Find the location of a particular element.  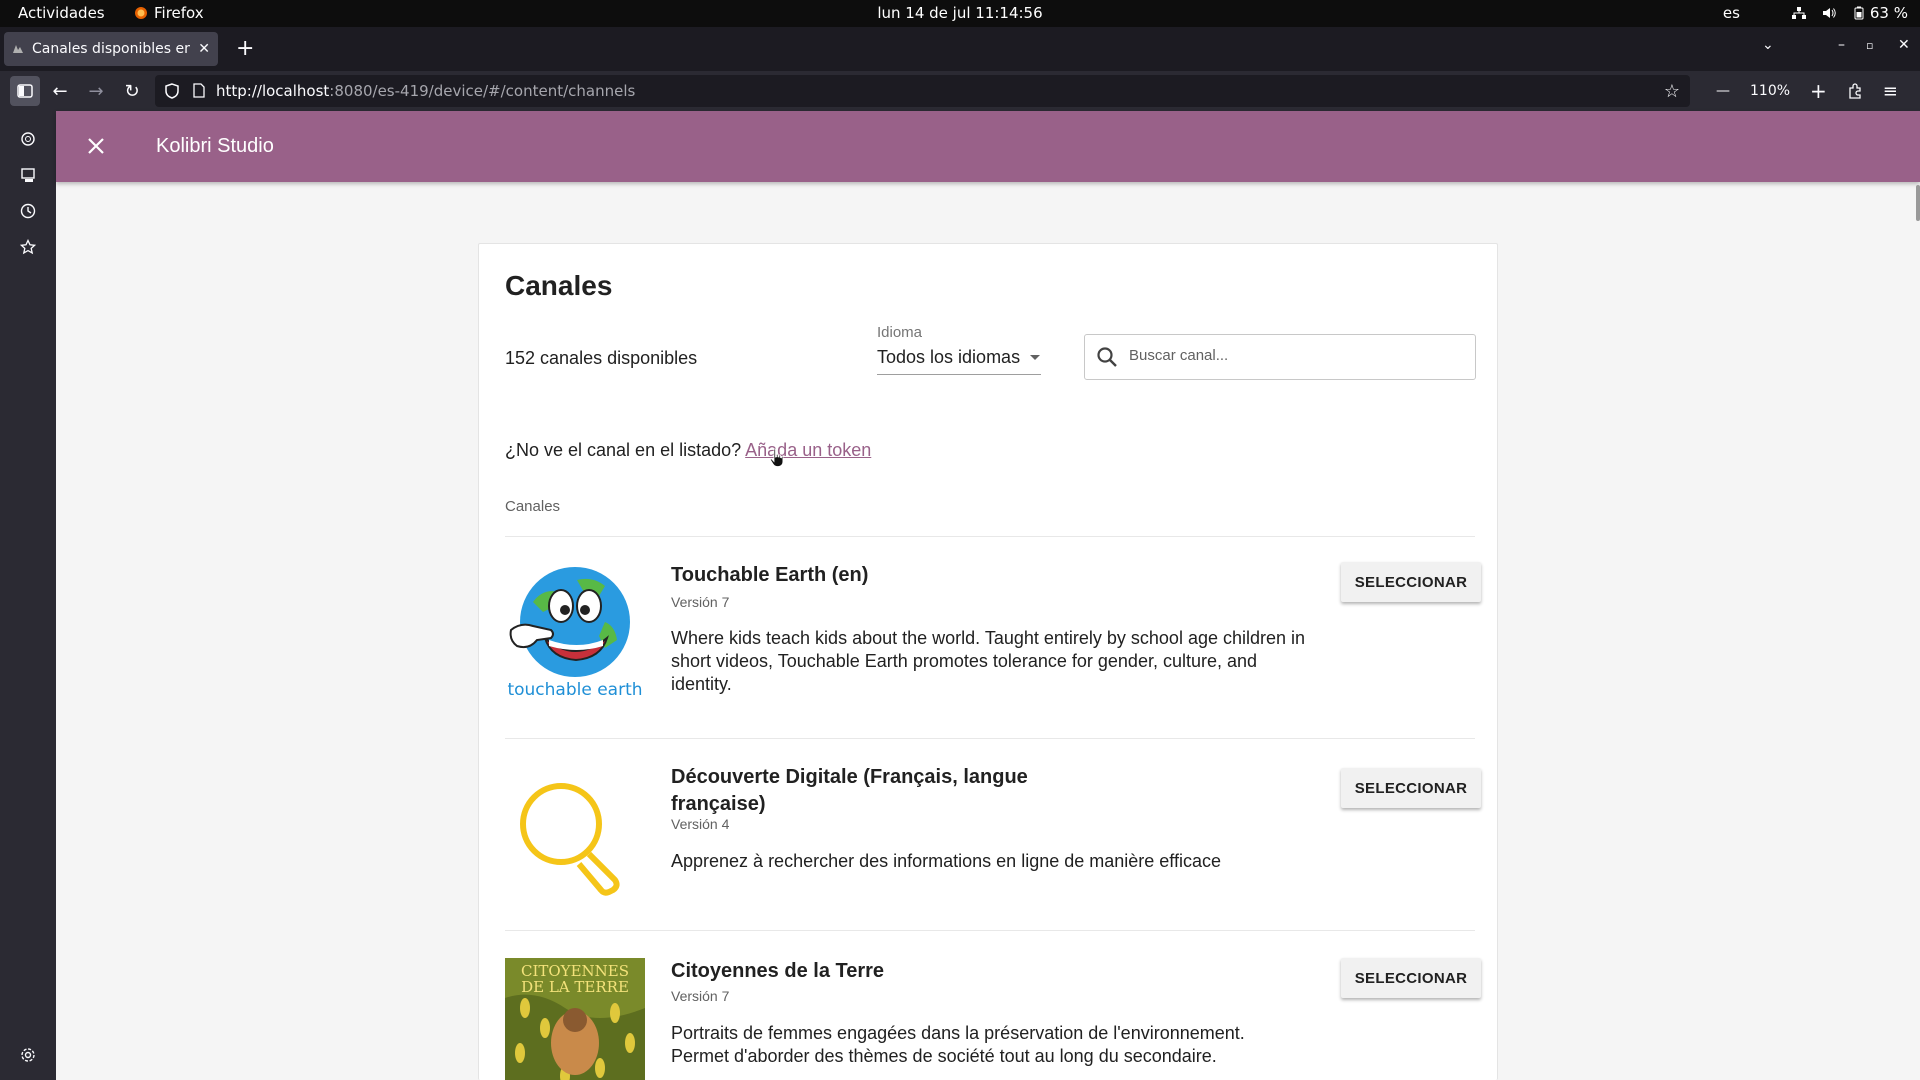

back-button: ← is located at coordinates (60, 91).